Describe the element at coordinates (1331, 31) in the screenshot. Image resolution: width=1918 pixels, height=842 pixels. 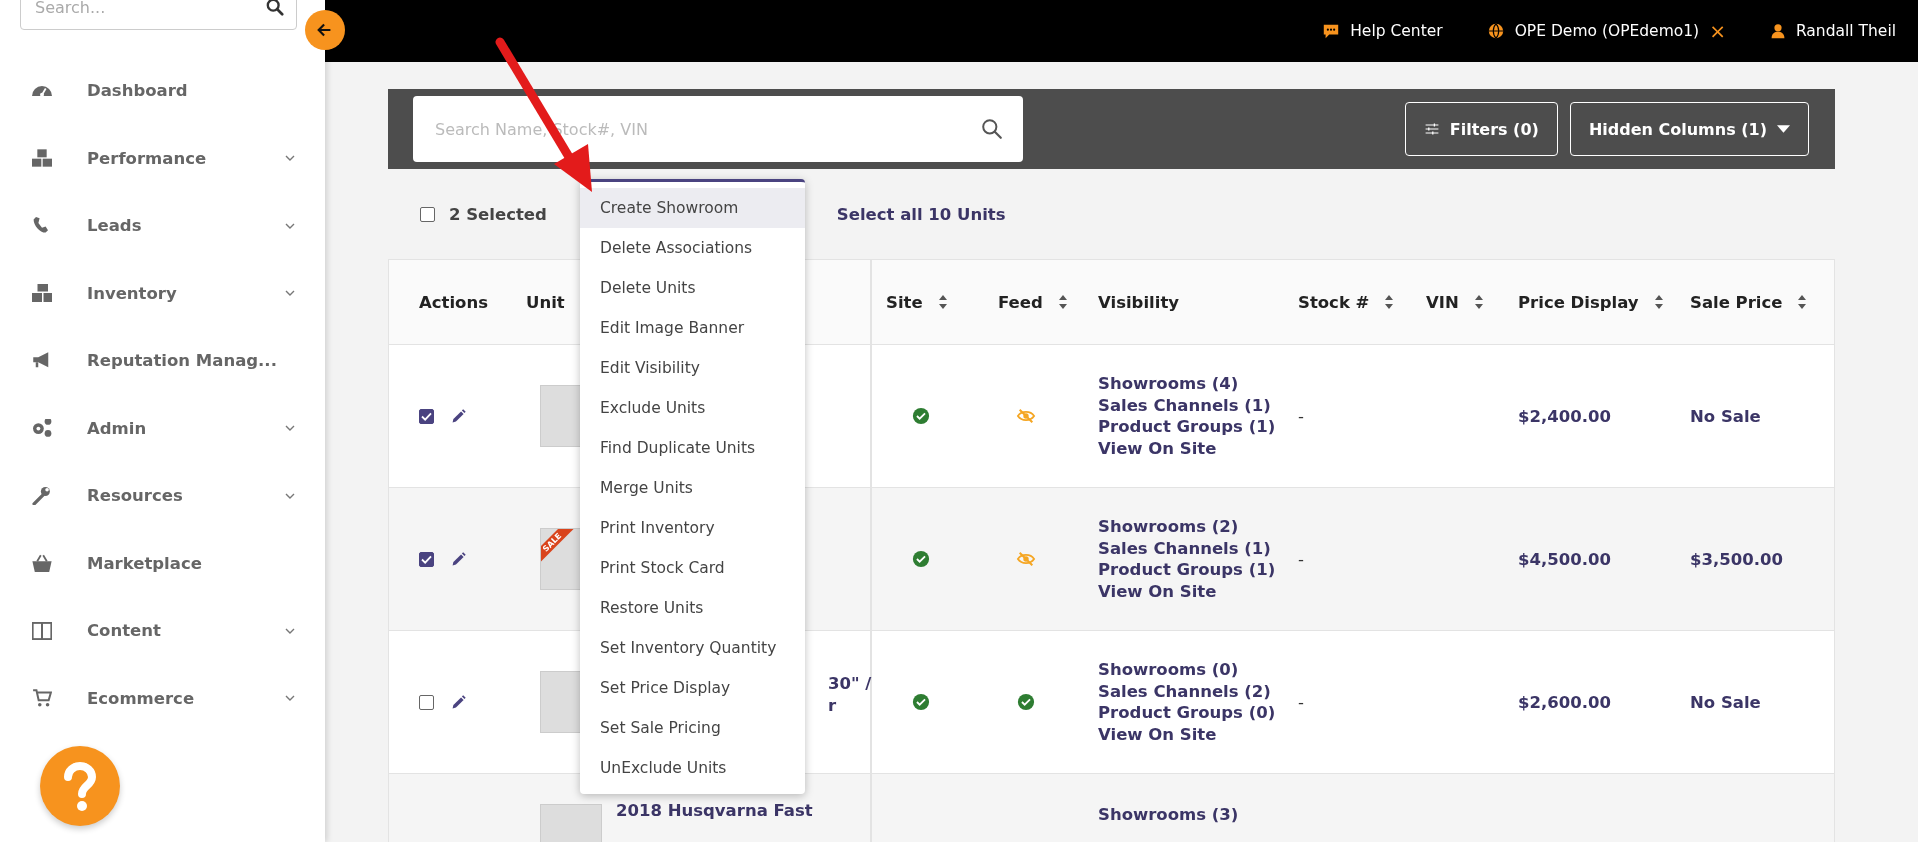
I see `chat-icon` at that location.